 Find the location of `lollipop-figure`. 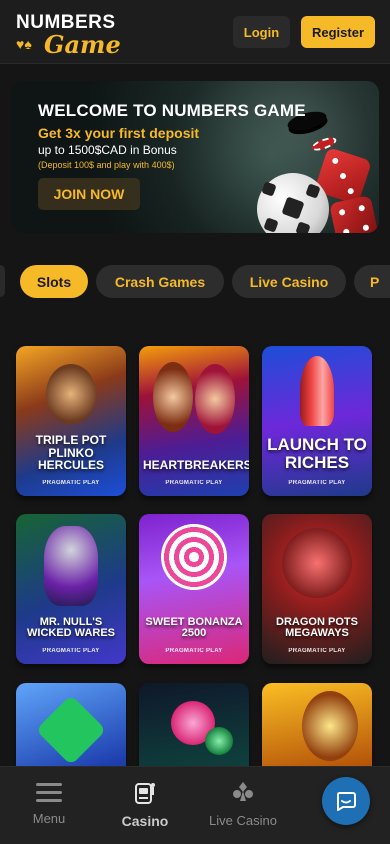

lollipop-figure is located at coordinates (194, 557).